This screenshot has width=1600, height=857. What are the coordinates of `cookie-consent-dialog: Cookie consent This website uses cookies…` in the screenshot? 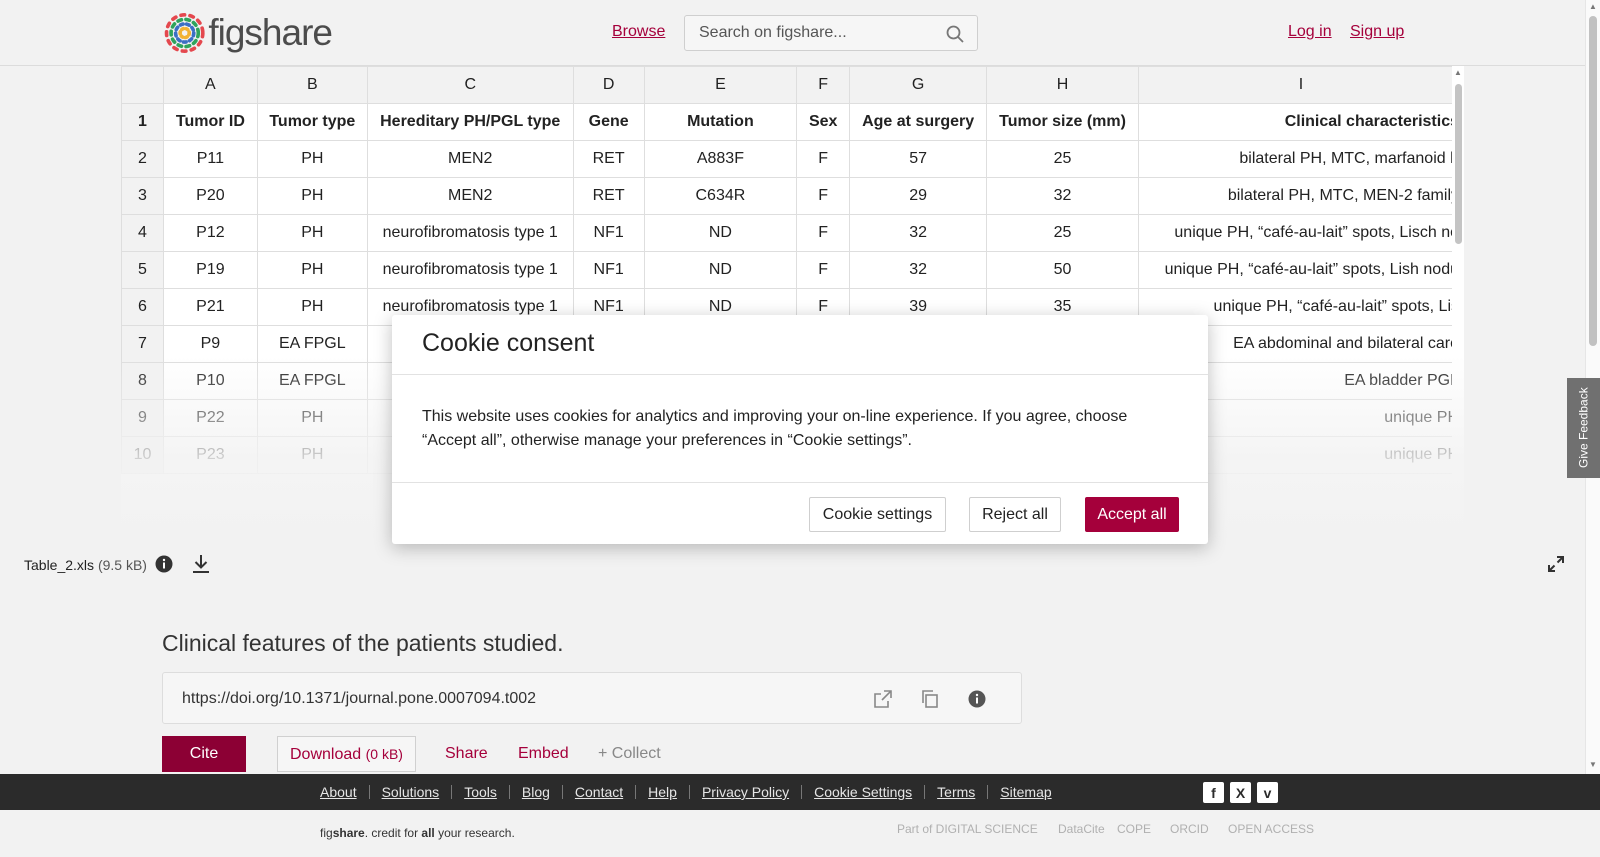 It's located at (800, 429).